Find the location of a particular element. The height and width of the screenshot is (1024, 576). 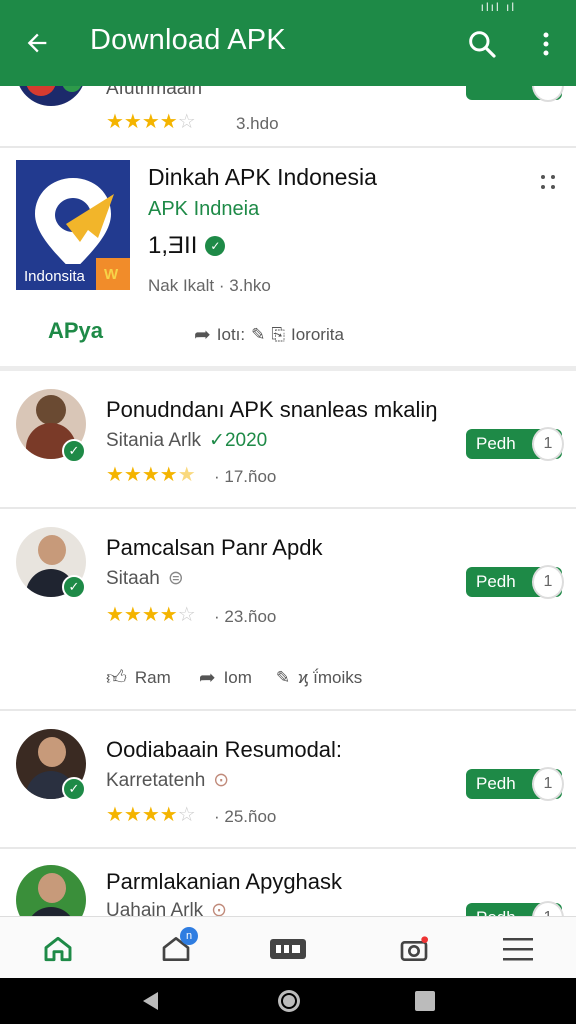

app-meta: 3.hdo is located at coordinates (257, 123).